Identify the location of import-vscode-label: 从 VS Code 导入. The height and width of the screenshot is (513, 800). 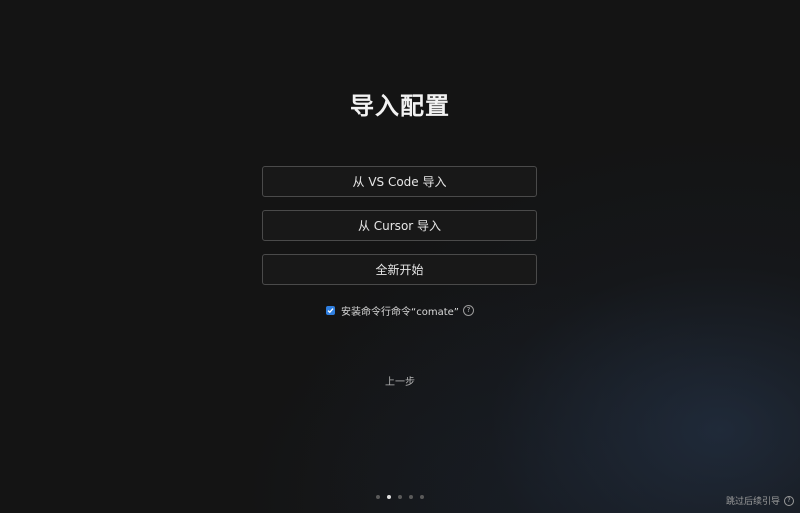
(399, 182).